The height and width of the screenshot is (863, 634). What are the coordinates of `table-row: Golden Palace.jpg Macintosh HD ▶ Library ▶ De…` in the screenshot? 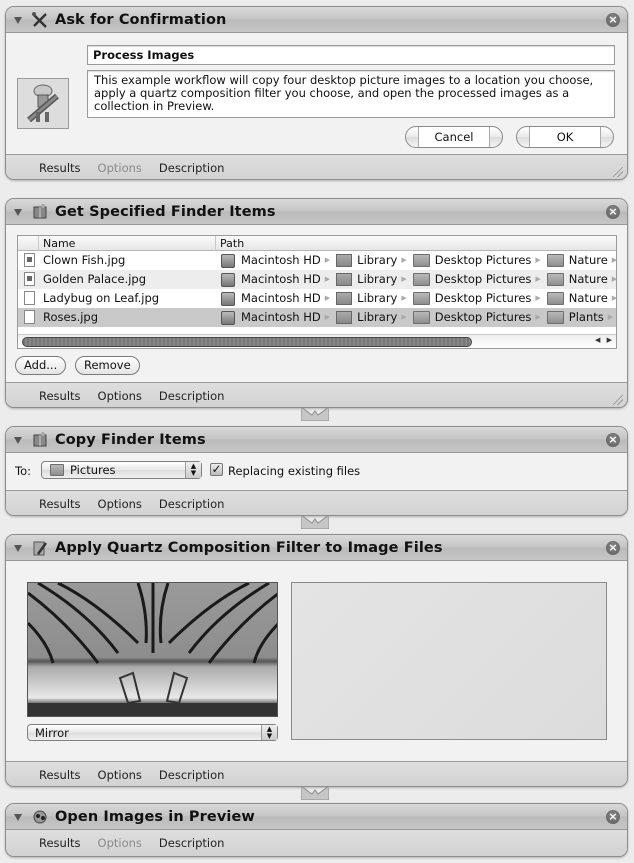 It's located at (317, 279).